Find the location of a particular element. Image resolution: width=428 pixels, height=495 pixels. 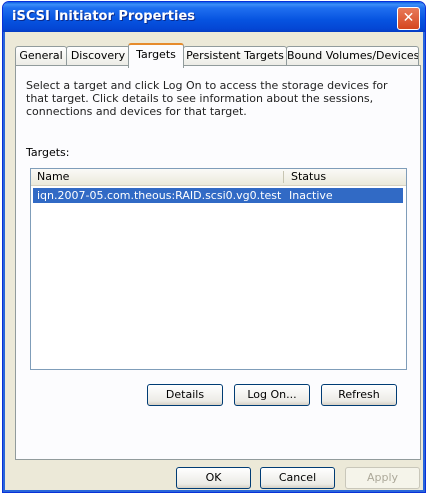

column-divider is located at coordinates (283, 177).